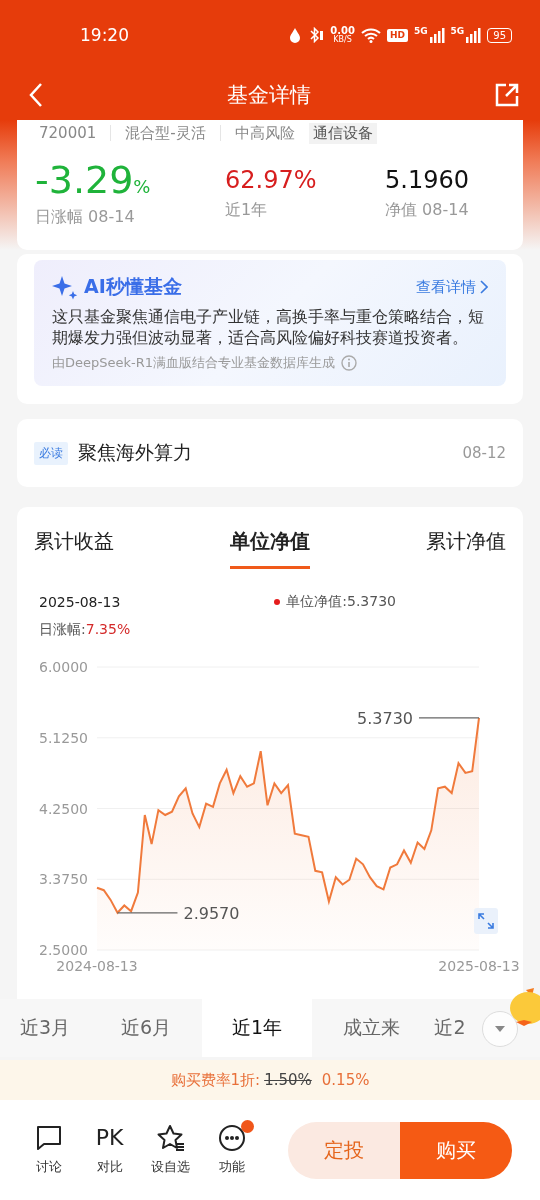  I want to click on y-axis-label: 5.1250, so click(63, 737).